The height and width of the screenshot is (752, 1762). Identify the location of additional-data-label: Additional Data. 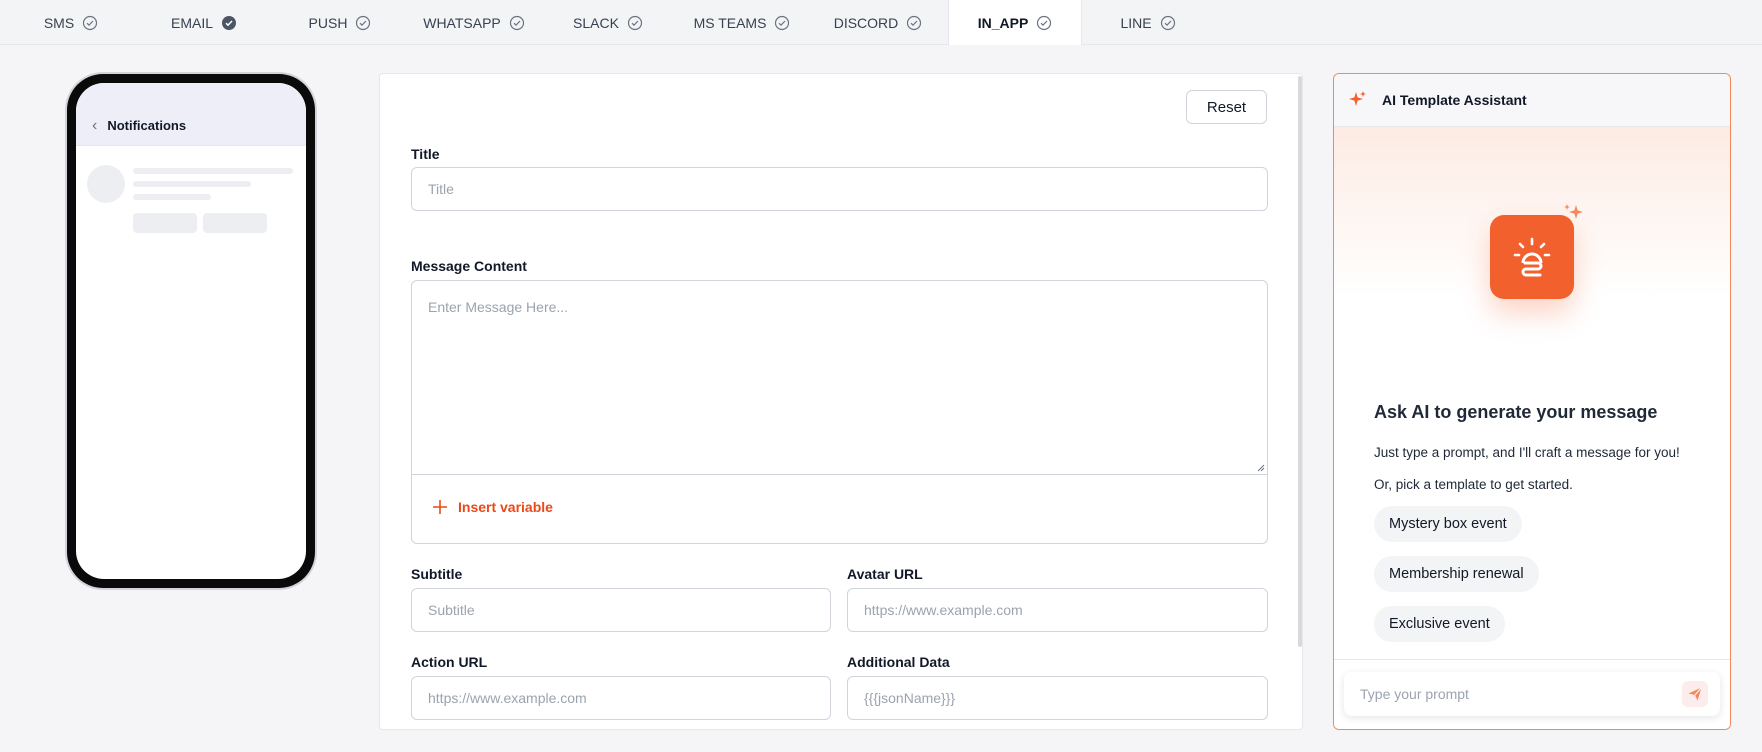
(898, 662).